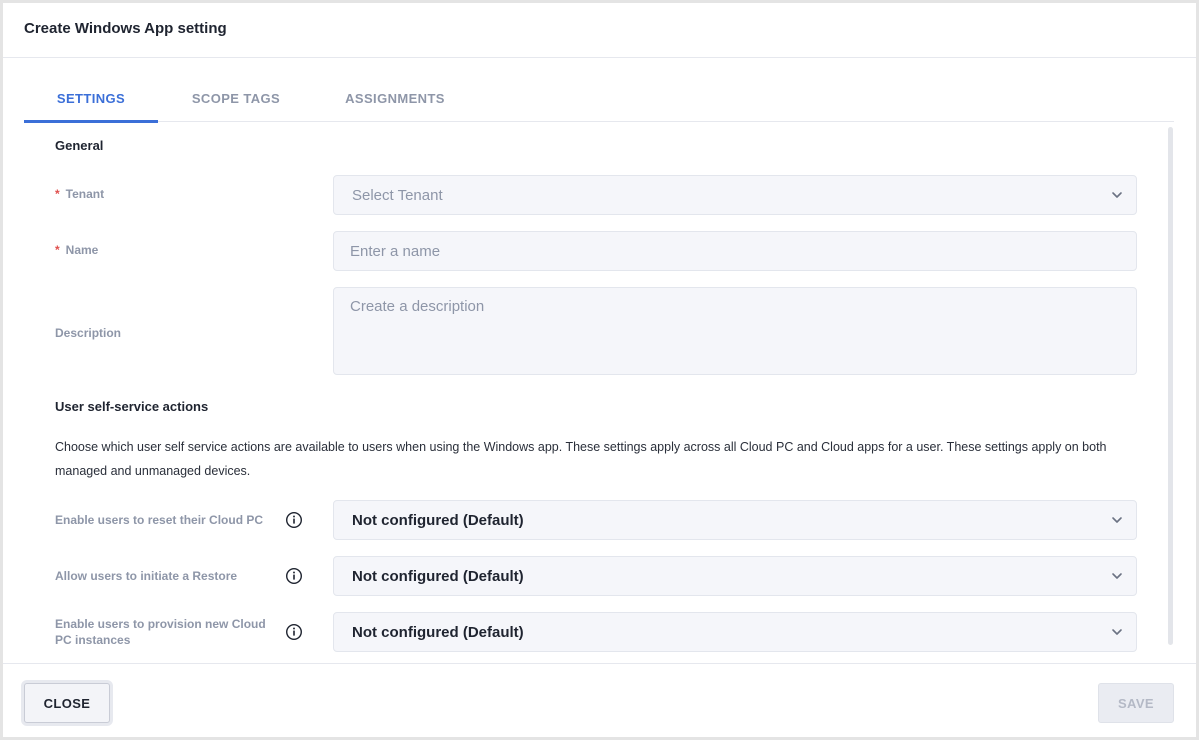 The height and width of the screenshot is (740, 1199). What do you see at coordinates (735, 331) in the screenshot?
I see `description-textarea: Create a description` at bounding box center [735, 331].